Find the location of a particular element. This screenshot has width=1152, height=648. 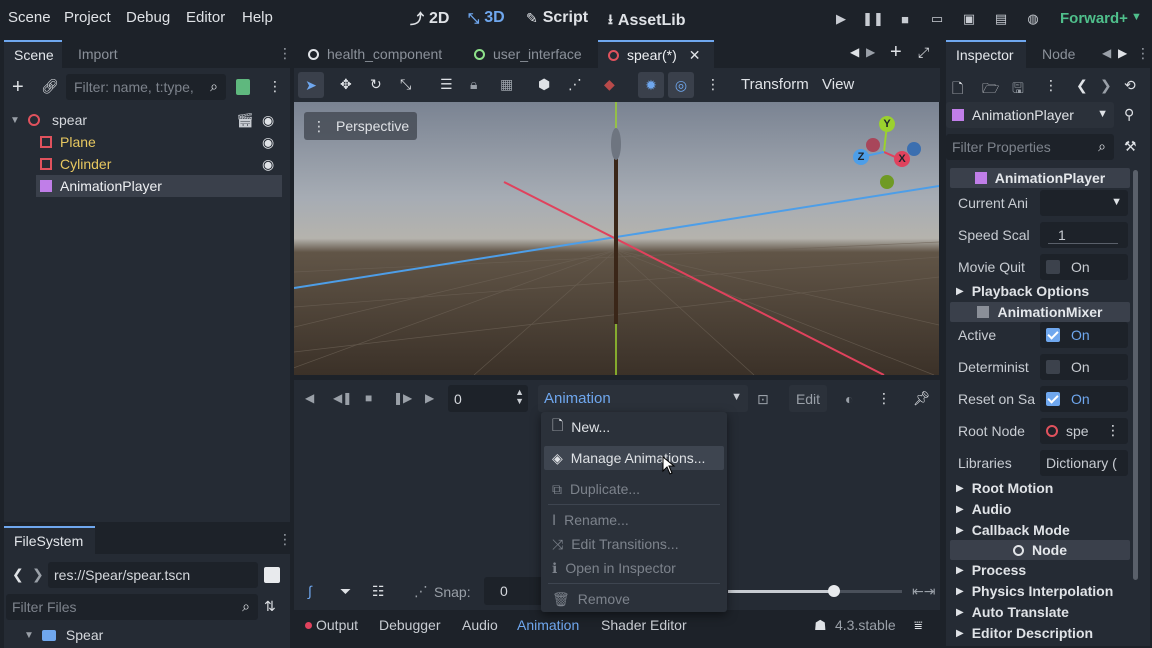

track-list-icon: ☷ is located at coordinates (378, 591).